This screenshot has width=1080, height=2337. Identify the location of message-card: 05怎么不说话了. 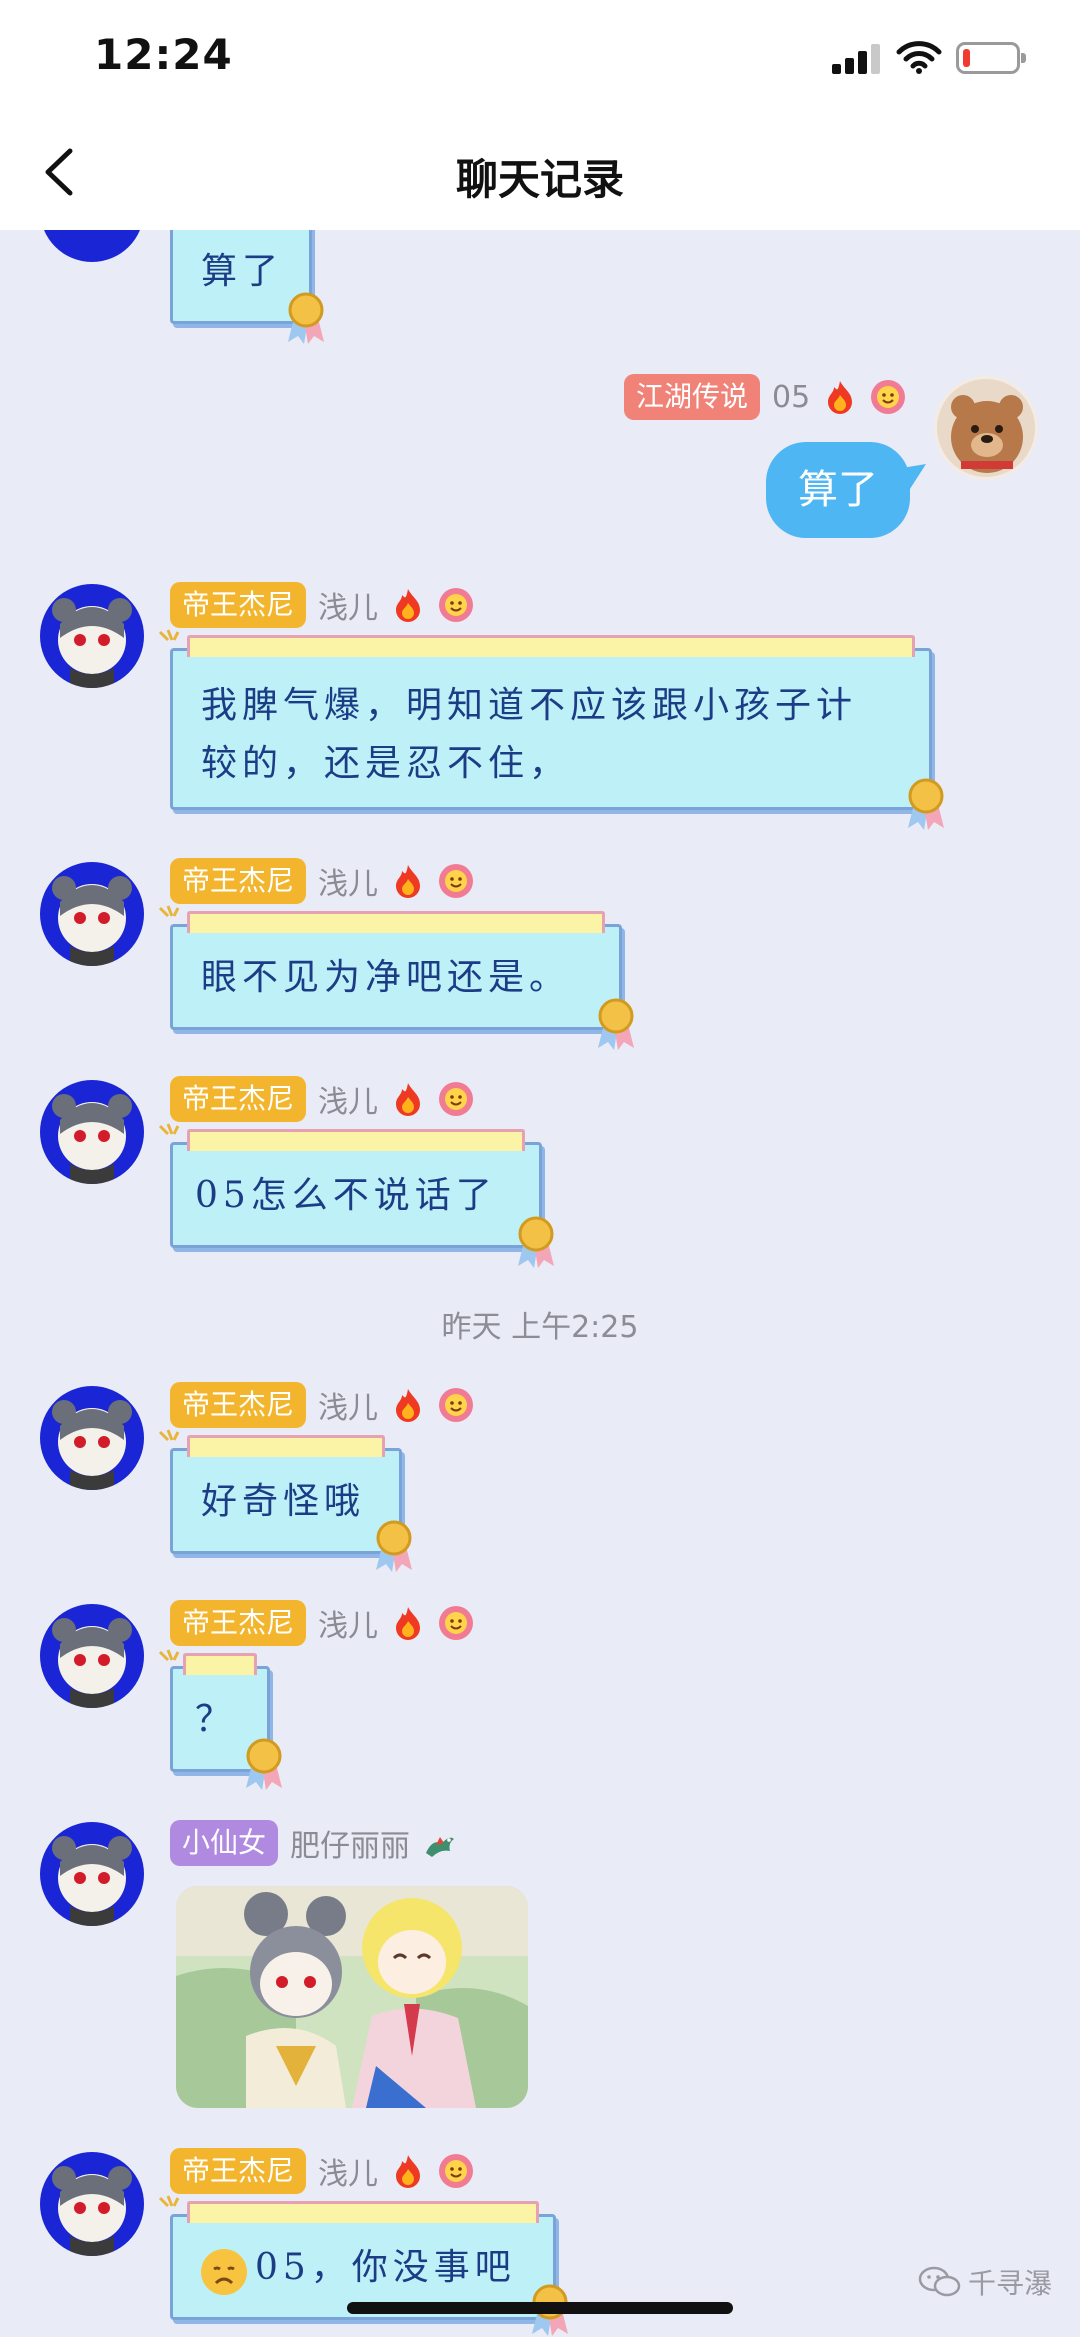
(356, 1188).